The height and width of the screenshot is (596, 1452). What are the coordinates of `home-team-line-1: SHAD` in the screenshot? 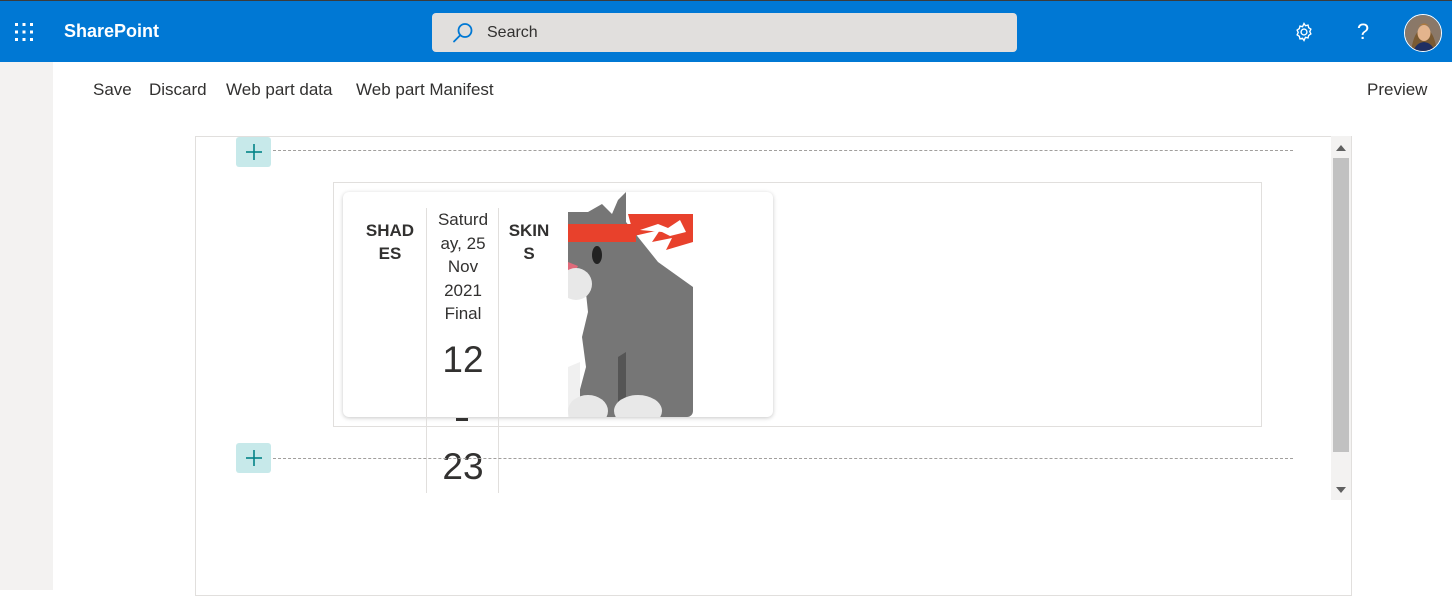 It's located at (390, 230).